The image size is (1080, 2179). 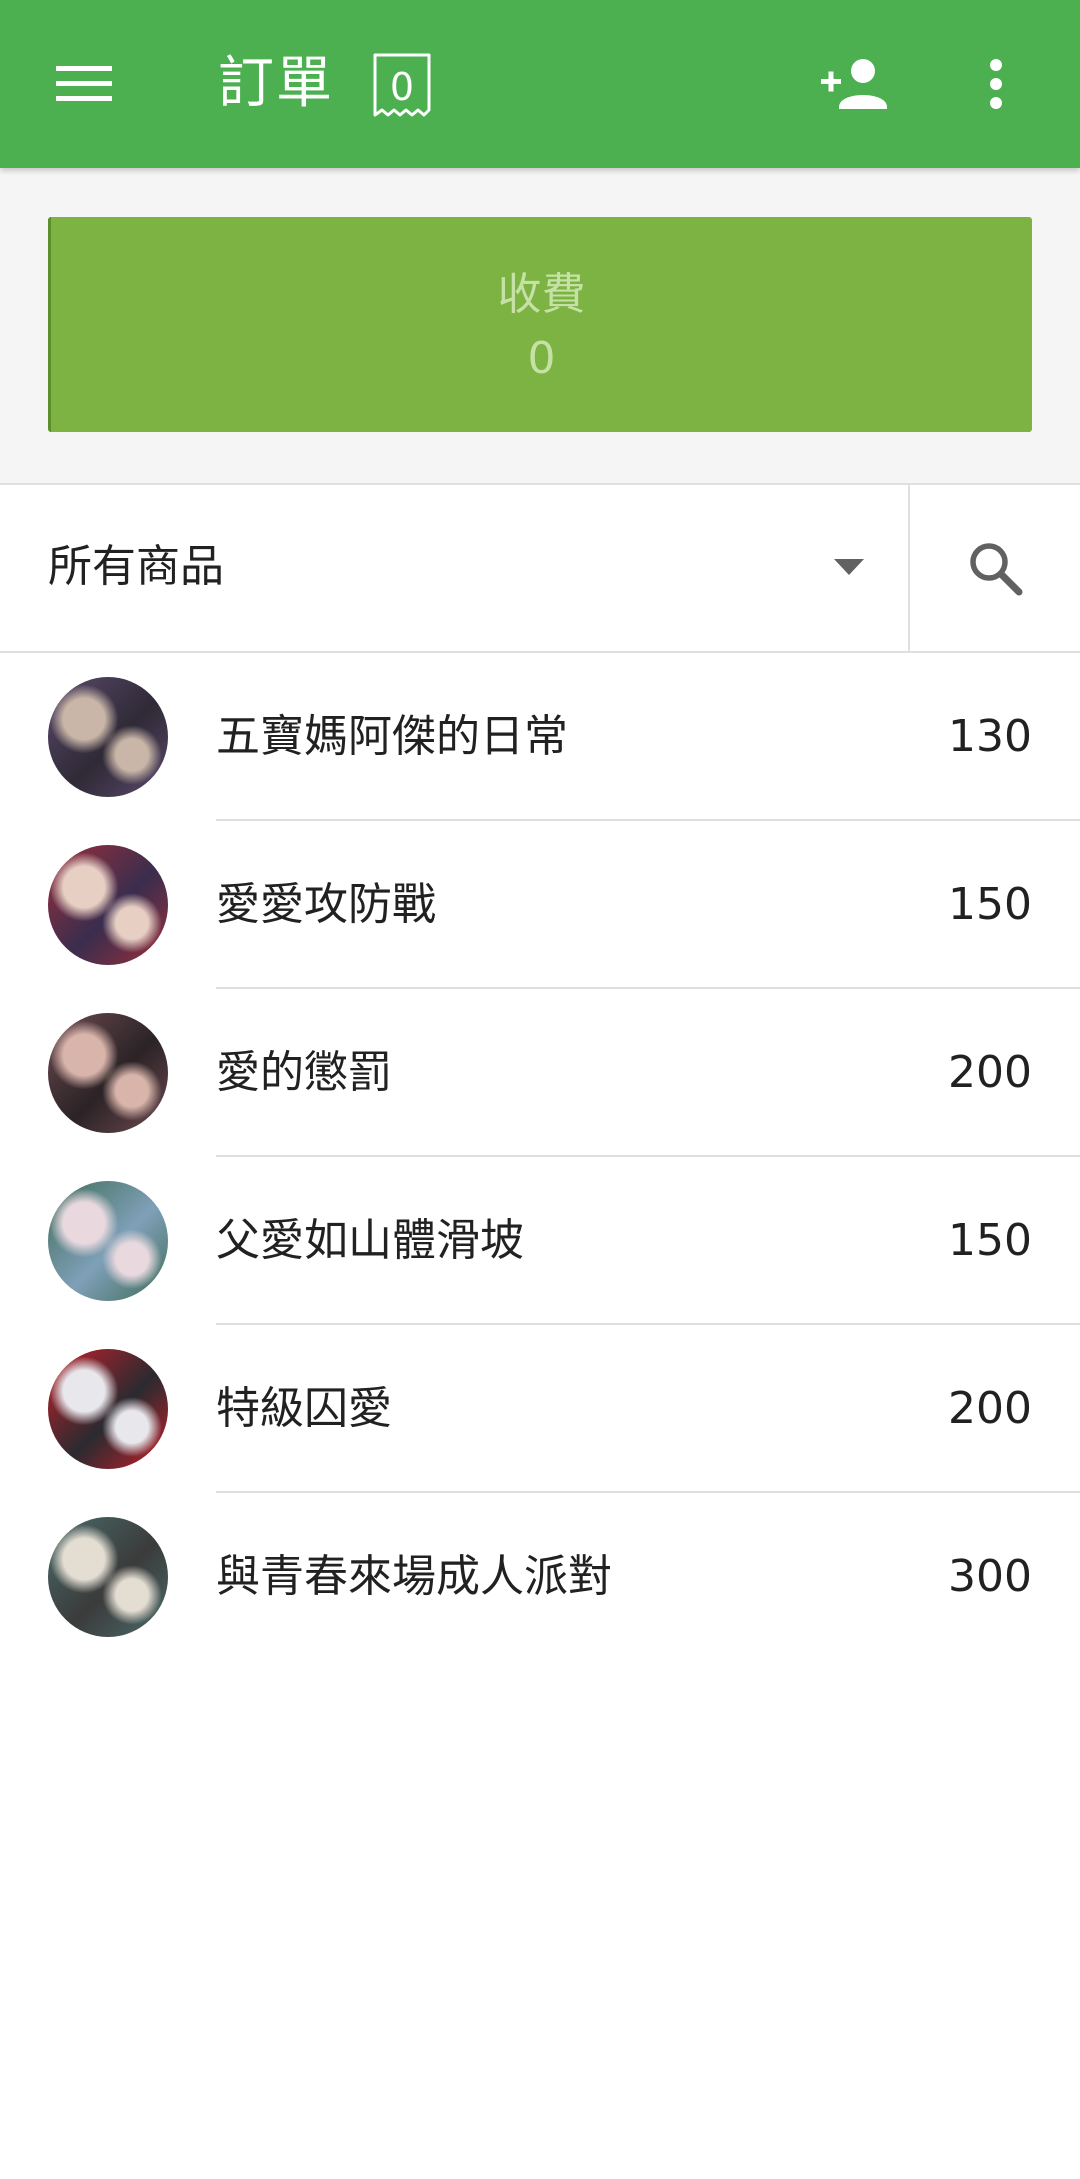 I want to click on charge-button: 收費 0, so click(x=540, y=324).